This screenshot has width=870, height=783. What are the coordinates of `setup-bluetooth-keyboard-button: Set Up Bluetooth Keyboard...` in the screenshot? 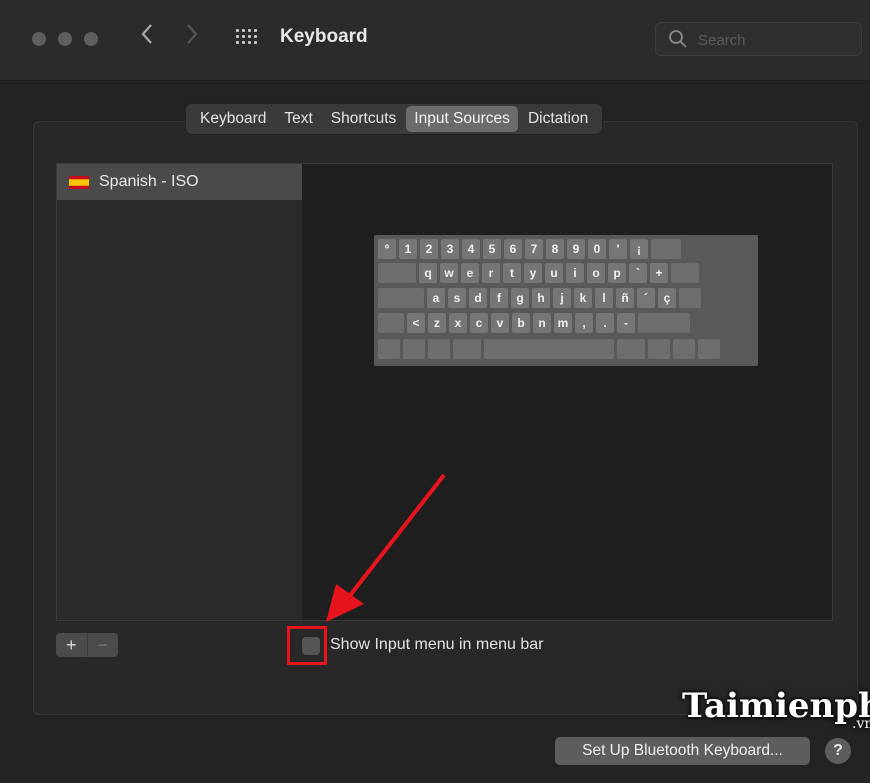 It's located at (682, 751).